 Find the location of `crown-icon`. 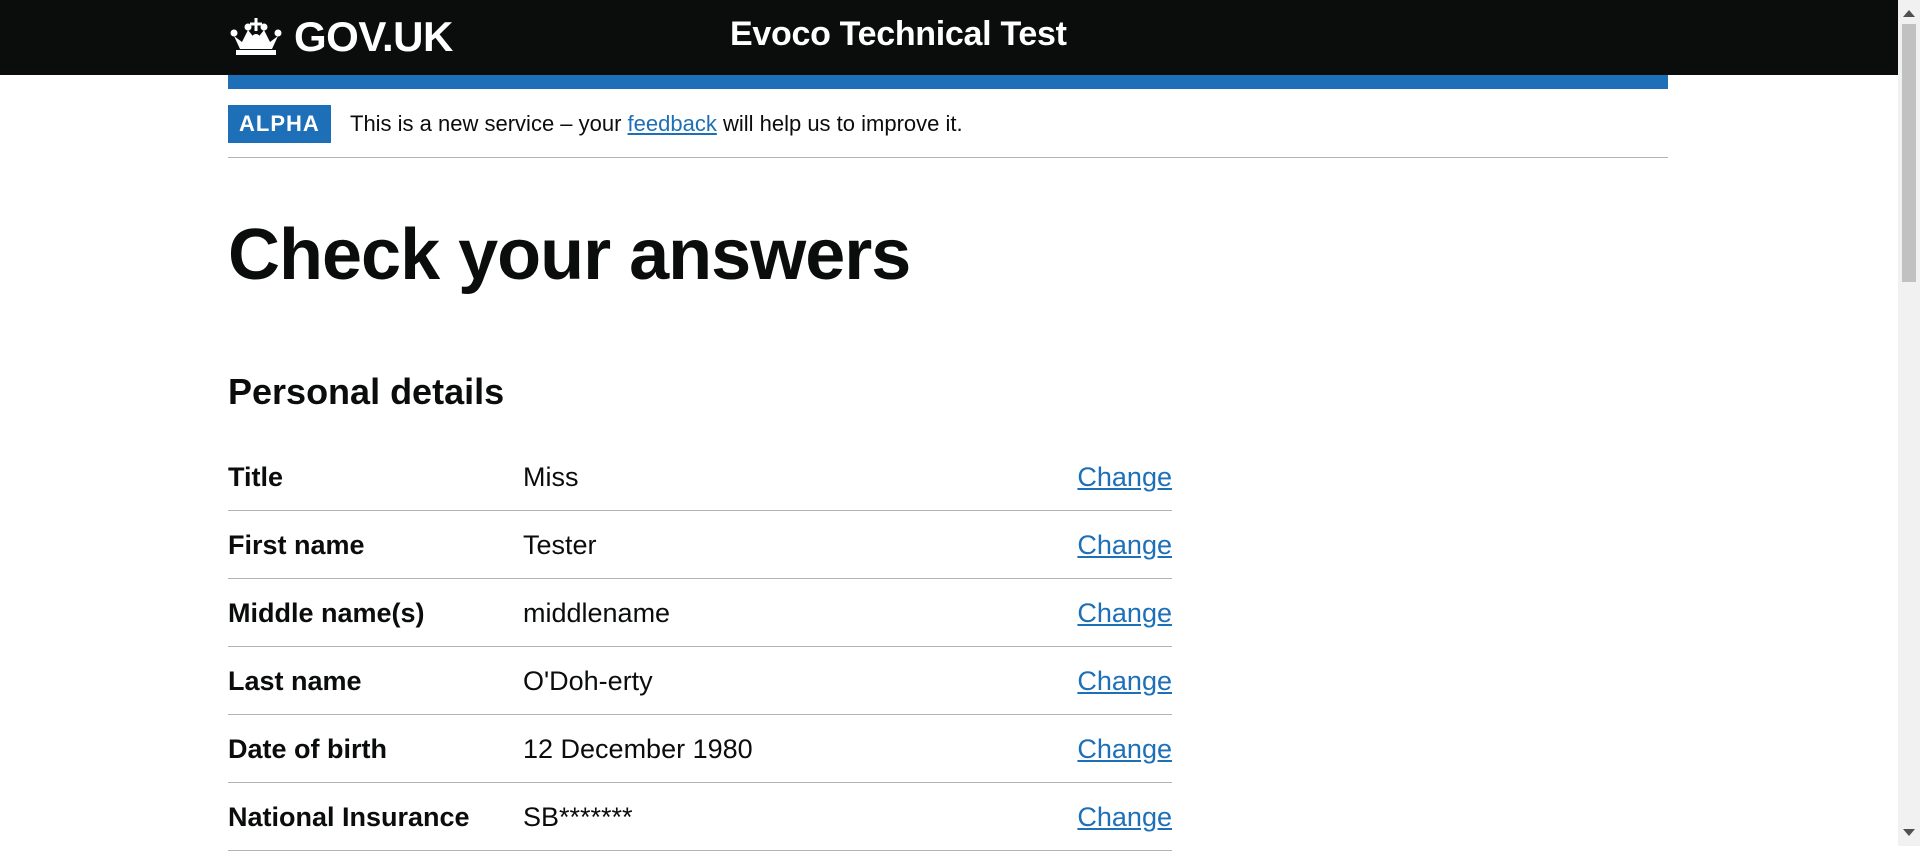

crown-icon is located at coordinates (256, 36).